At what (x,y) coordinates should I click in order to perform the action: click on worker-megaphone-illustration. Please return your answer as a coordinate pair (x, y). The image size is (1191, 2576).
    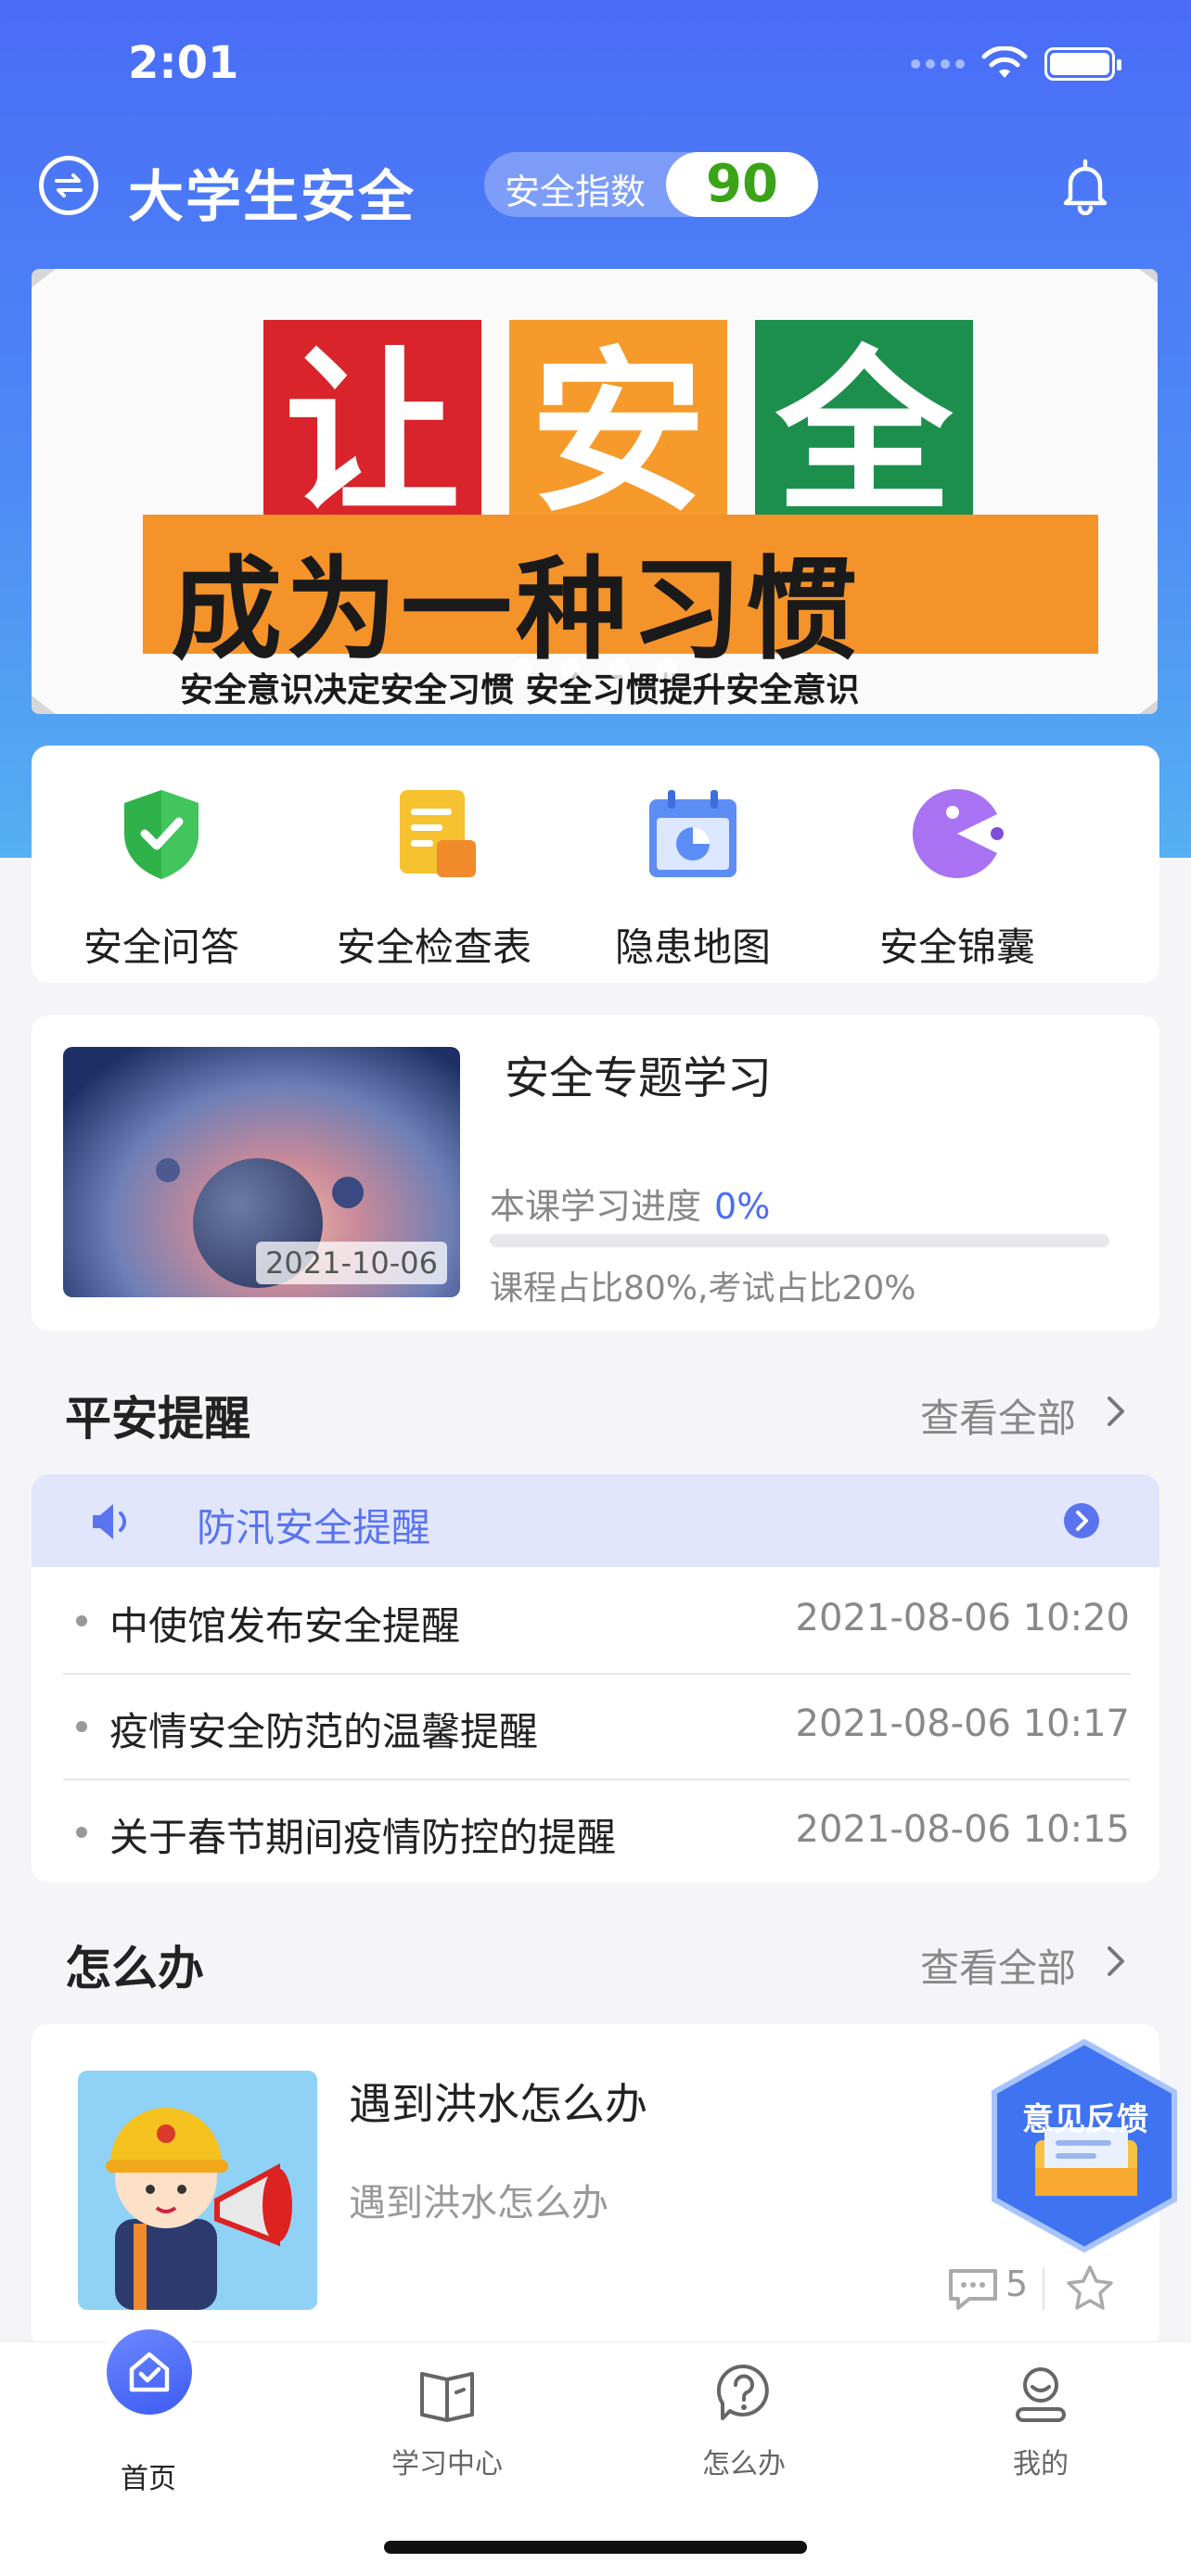
    Looking at the image, I should click on (199, 2209).